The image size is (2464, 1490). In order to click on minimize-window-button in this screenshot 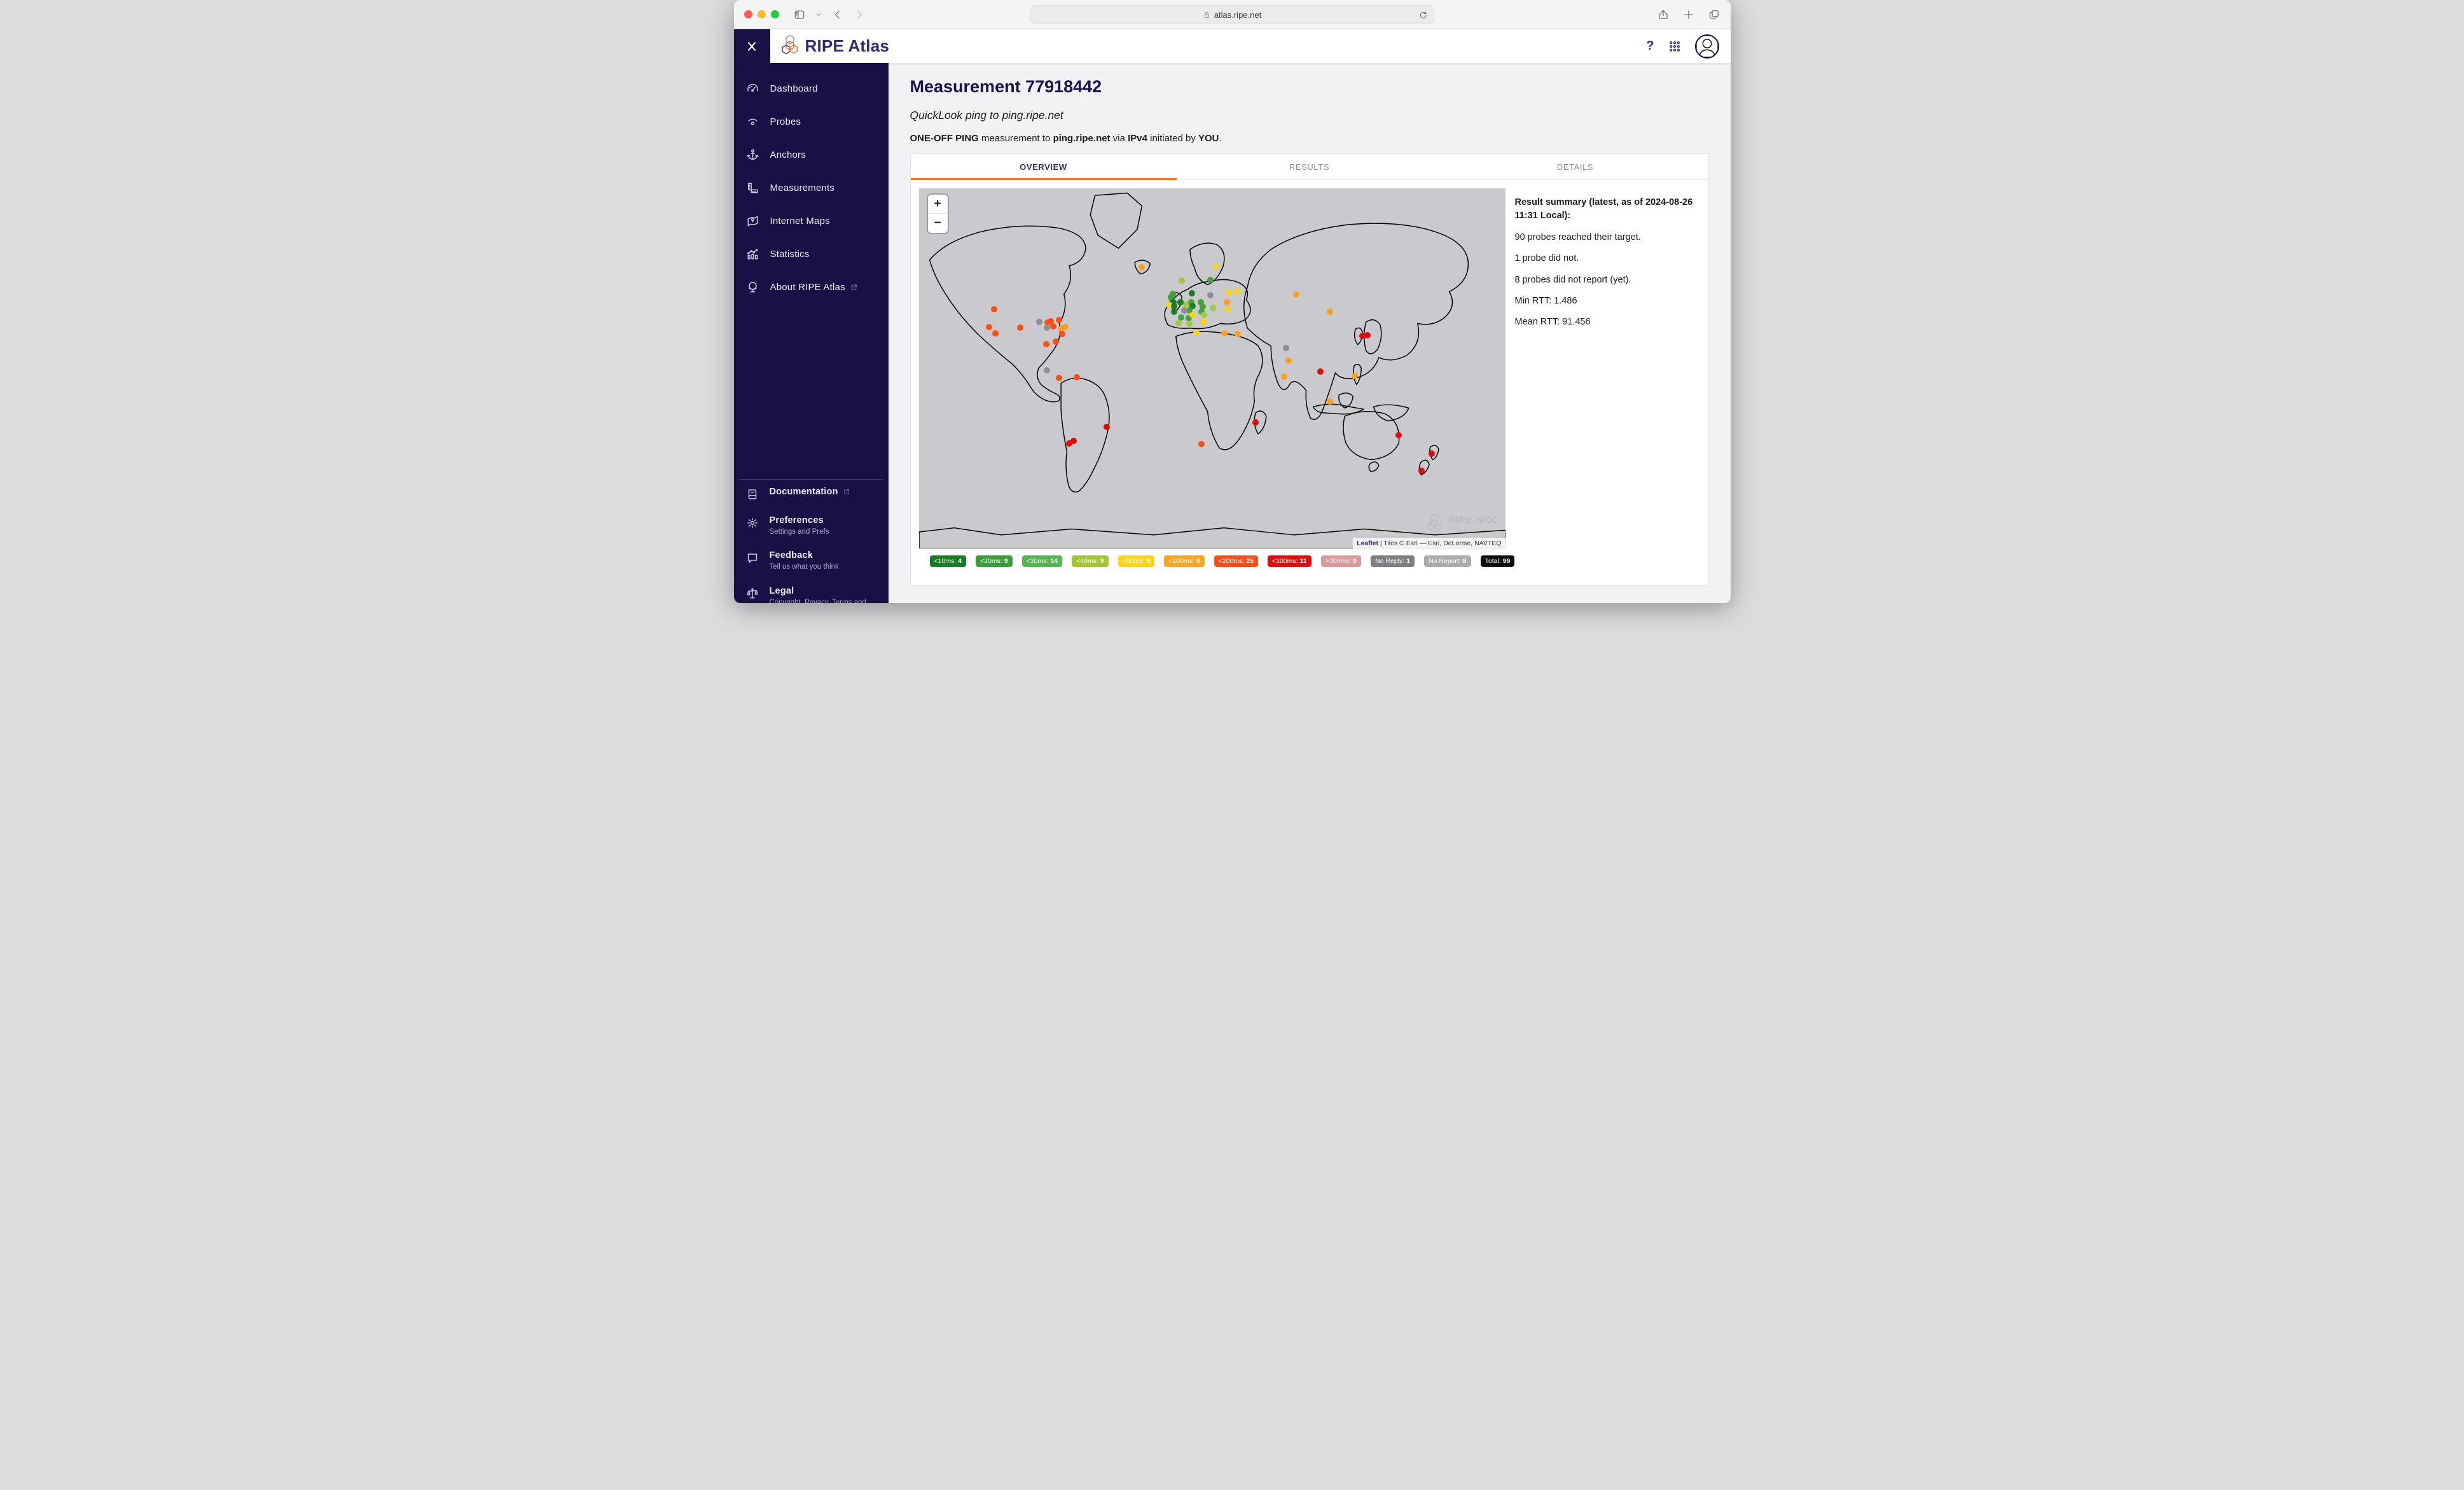, I will do `click(761, 14)`.